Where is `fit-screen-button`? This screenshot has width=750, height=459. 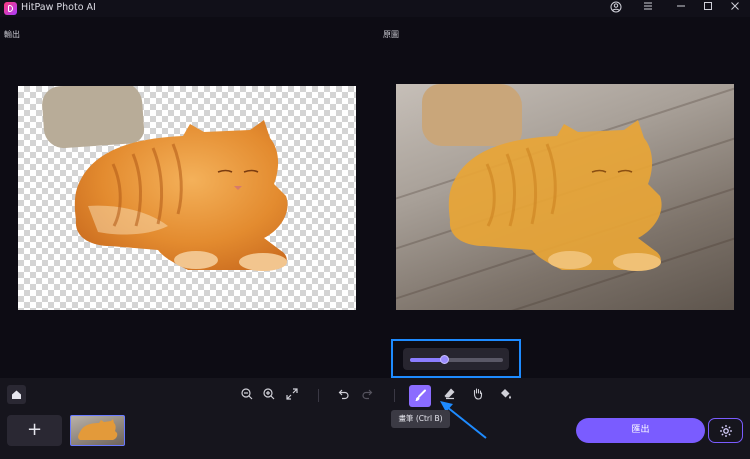
fit-screen-button is located at coordinates (292, 396).